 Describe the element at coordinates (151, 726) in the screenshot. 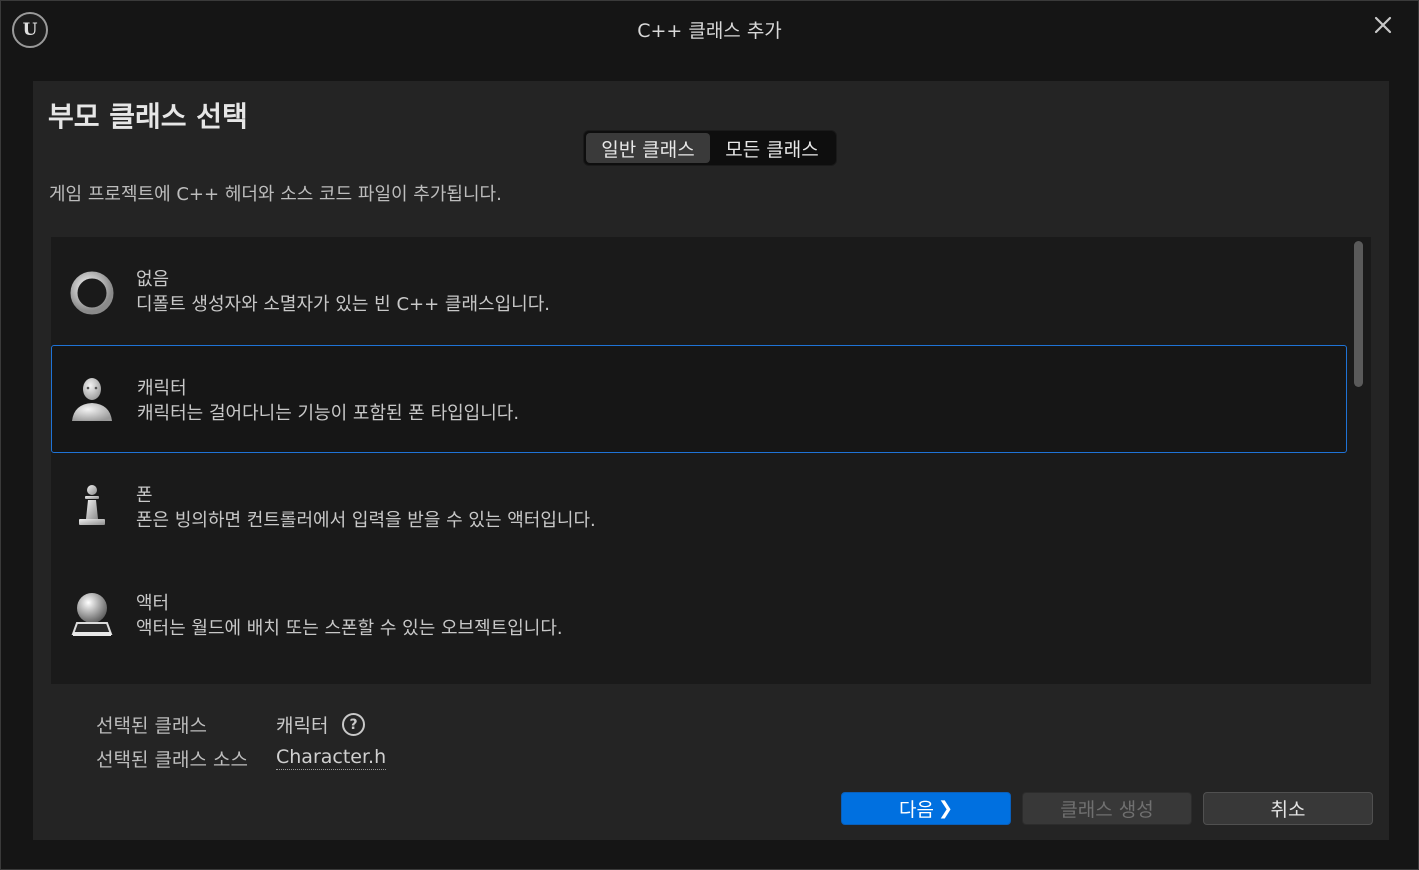

I see `selected-class-label: 선택된 클래스` at that location.